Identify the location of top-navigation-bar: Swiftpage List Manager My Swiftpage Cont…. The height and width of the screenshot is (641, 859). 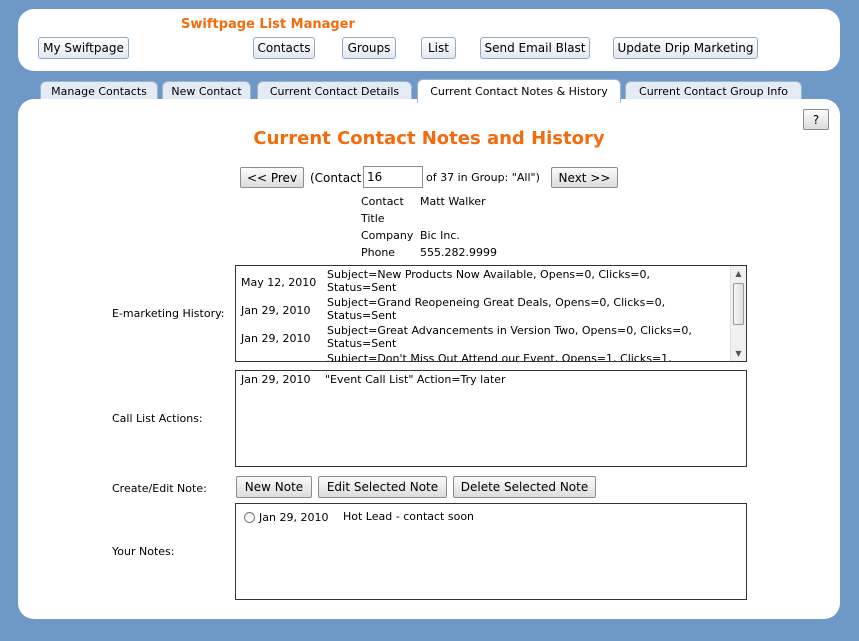
(429, 40).